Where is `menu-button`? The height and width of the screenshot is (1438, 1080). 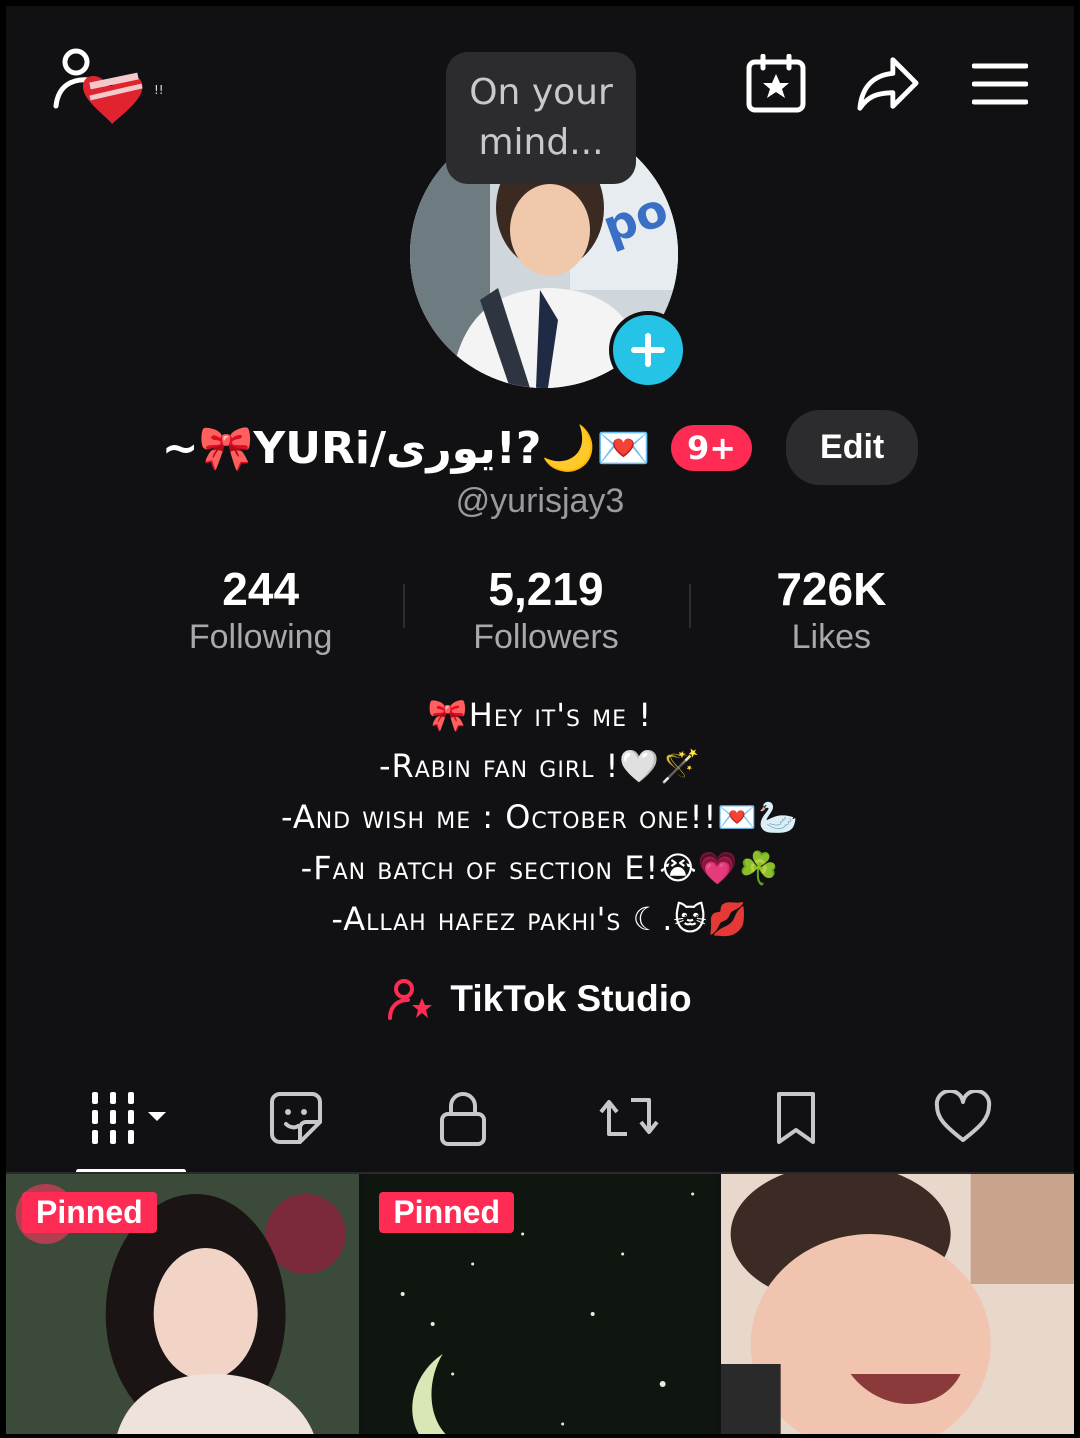
menu-button is located at coordinates (1000, 84).